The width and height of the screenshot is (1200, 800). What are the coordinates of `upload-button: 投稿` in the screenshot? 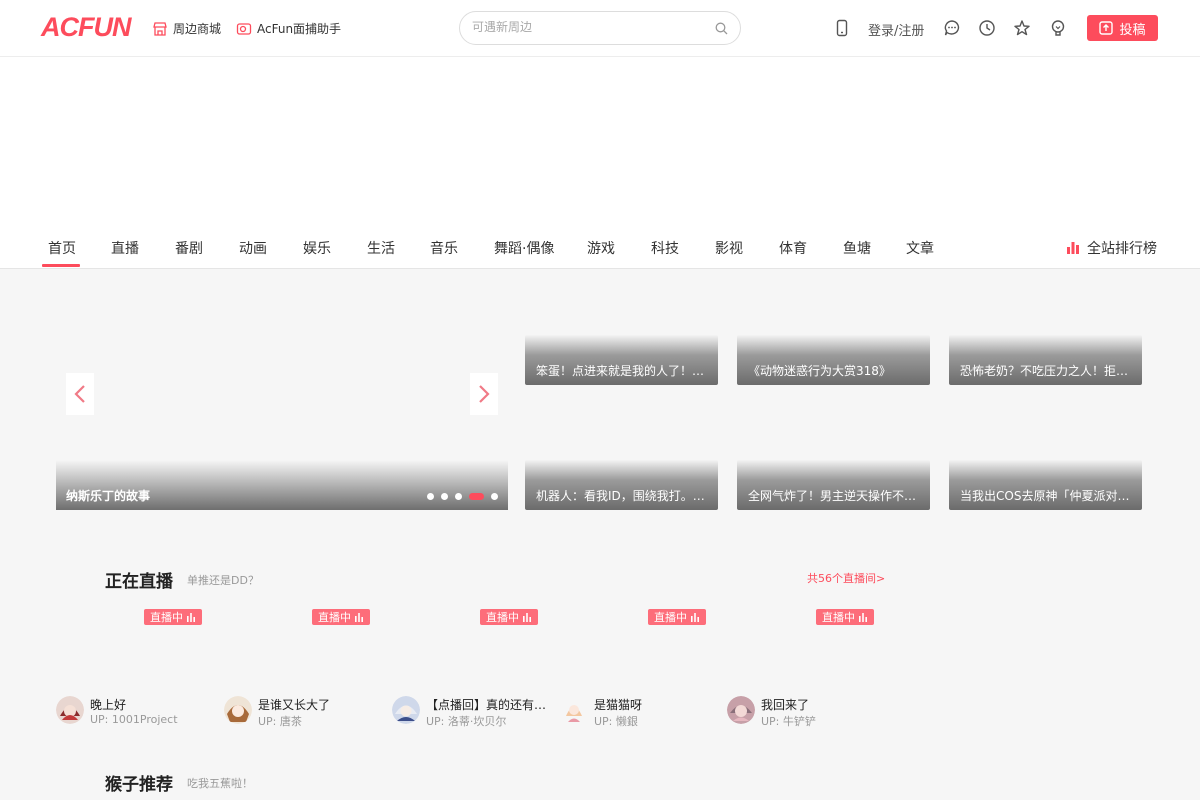 It's located at (1122, 28).